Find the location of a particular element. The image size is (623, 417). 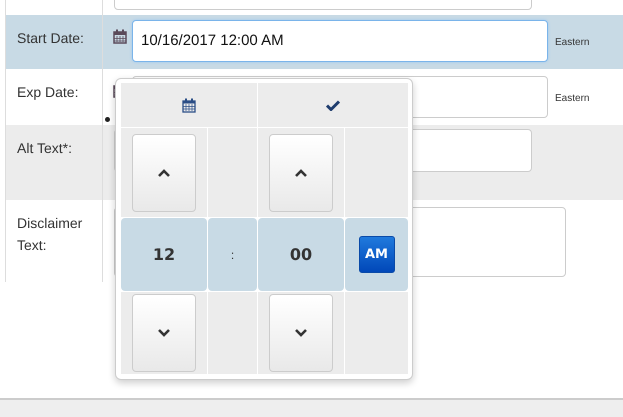

minute-down-button is located at coordinates (301, 333).